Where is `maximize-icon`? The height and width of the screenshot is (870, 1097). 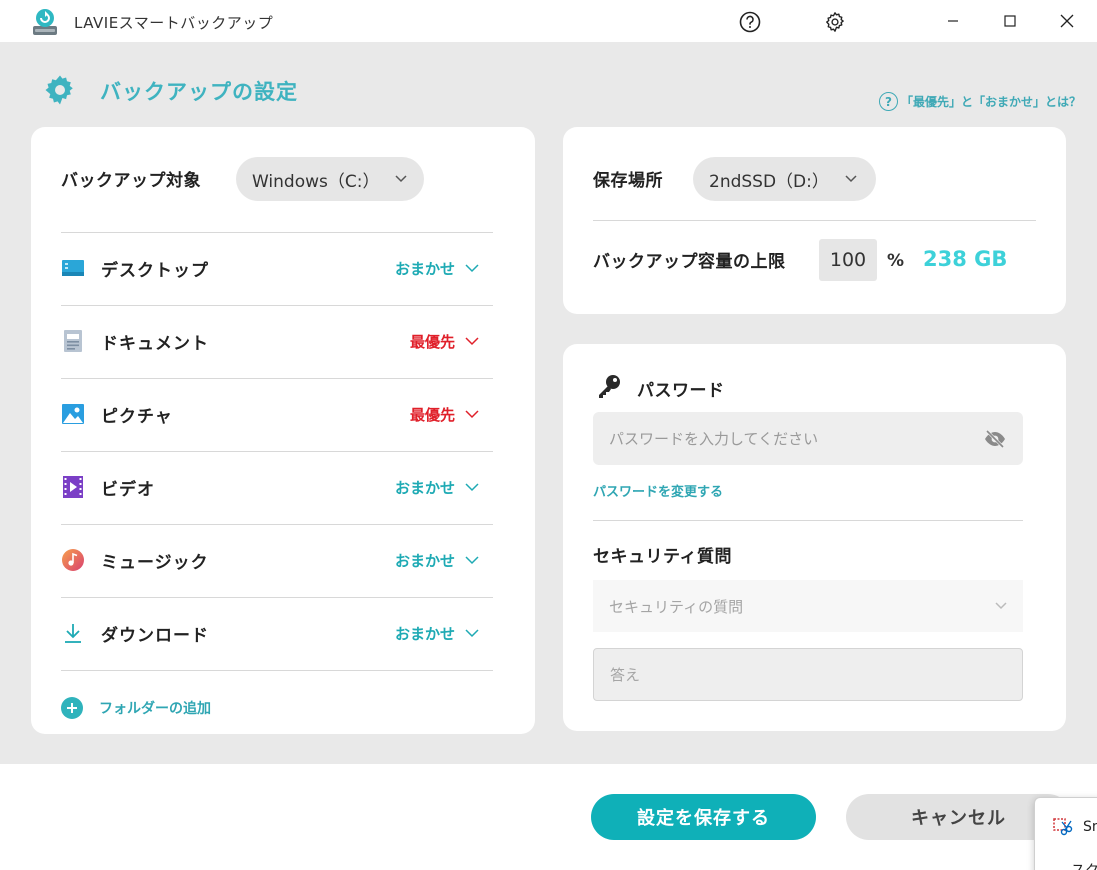 maximize-icon is located at coordinates (1010, 21).